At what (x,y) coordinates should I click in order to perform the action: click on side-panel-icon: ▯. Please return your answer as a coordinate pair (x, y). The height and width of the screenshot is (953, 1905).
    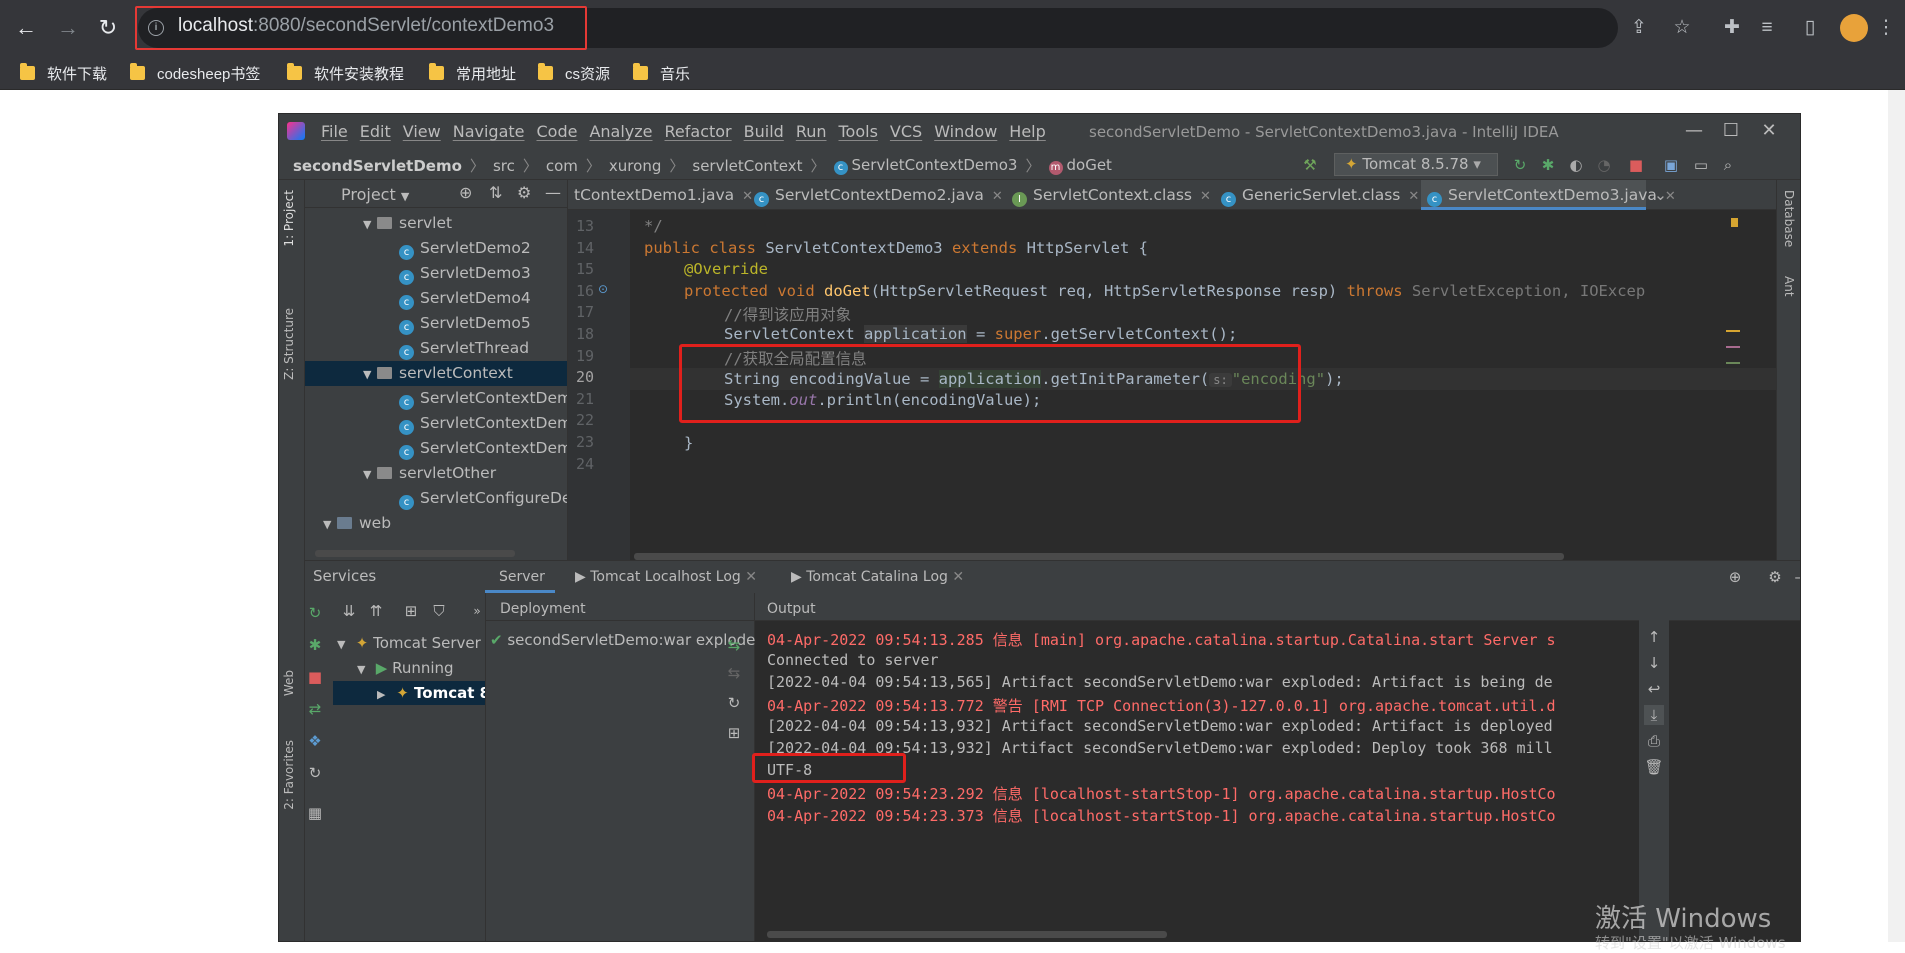
    Looking at the image, I should click on (1810, 28).